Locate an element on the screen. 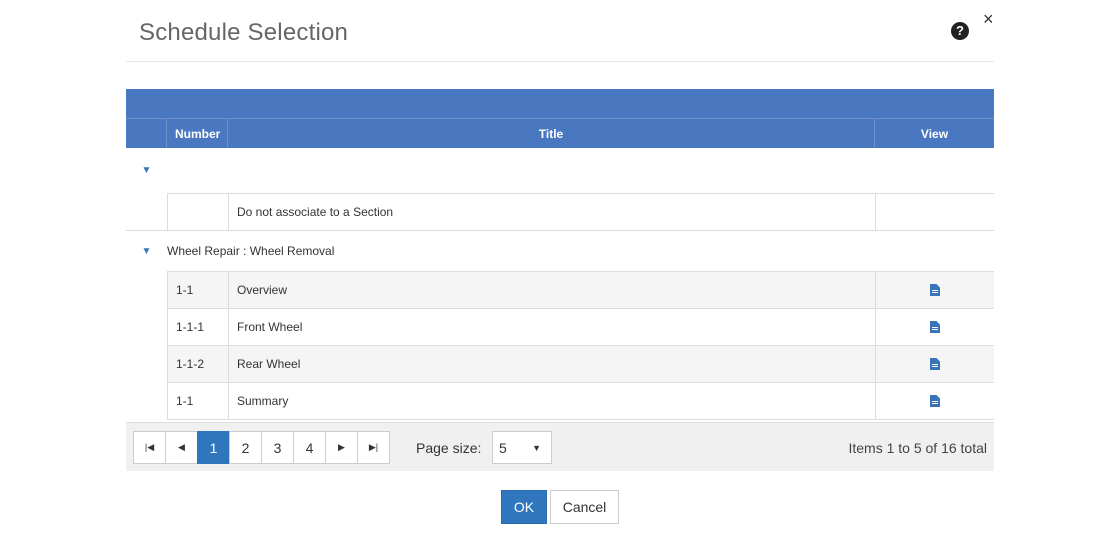 This screenshot has height=543, width=1120. table-row: 1-1 Overview is located at coordinates (580, 289).